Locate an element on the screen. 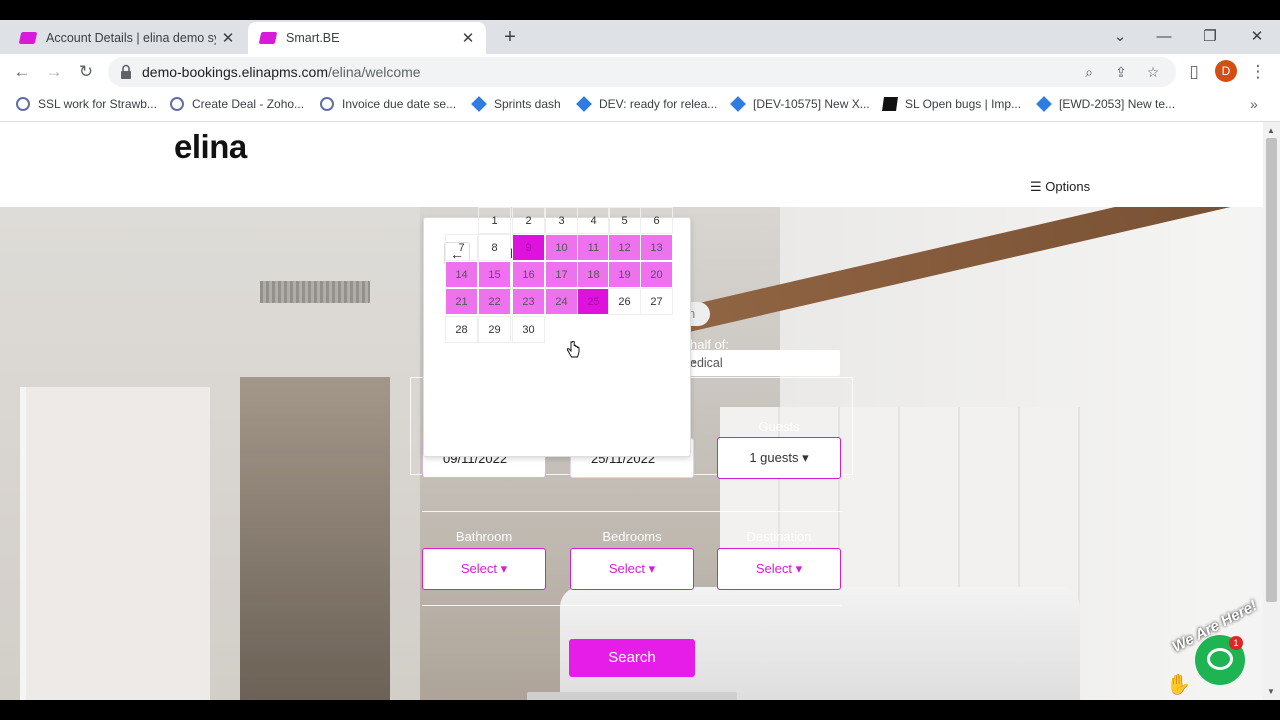 Image resolution: width=1280 pixels, height=720 pixels. calendar-day: 30 is located at coordinates (528, 329).